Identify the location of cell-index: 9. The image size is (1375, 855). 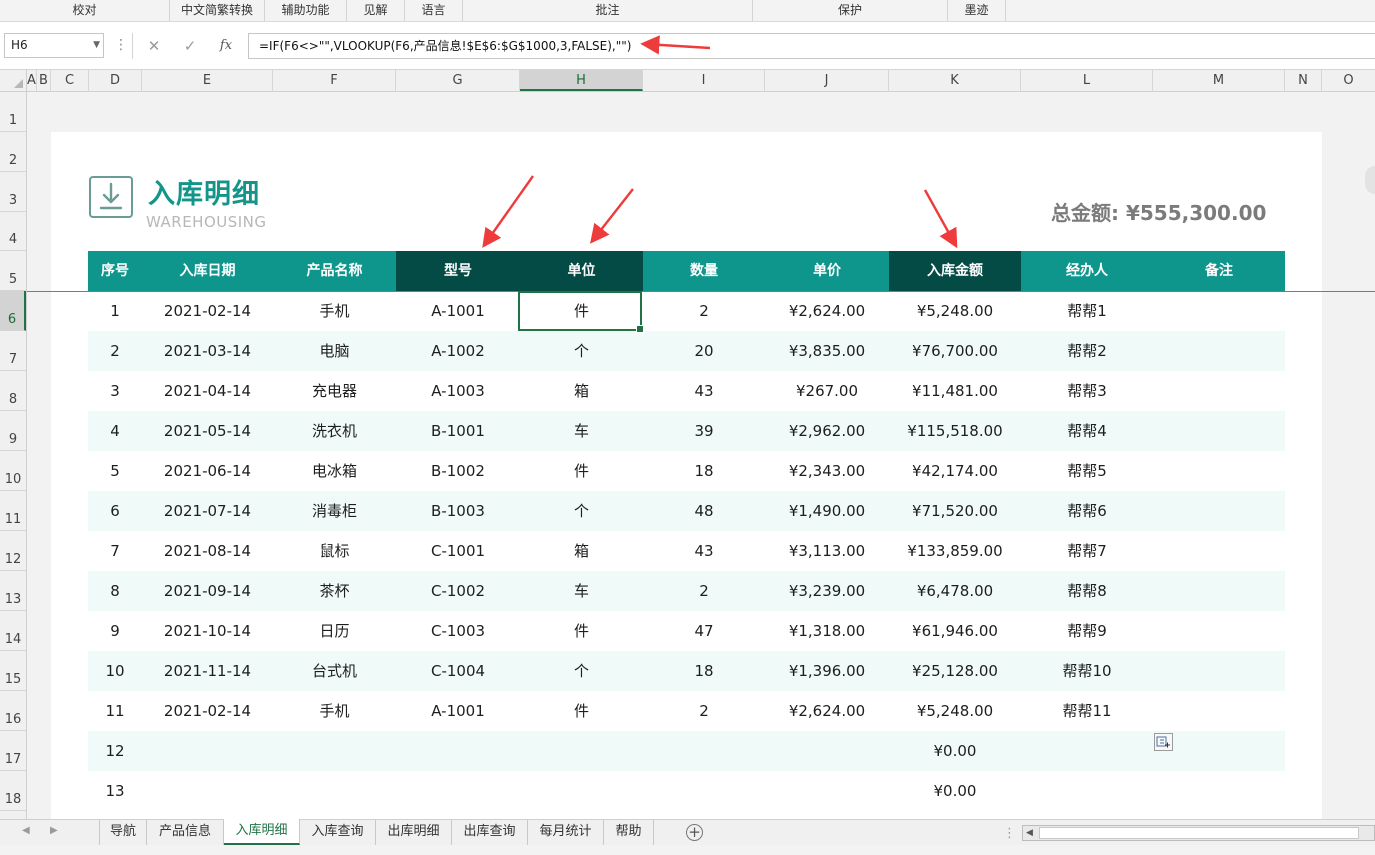
(115, 631).